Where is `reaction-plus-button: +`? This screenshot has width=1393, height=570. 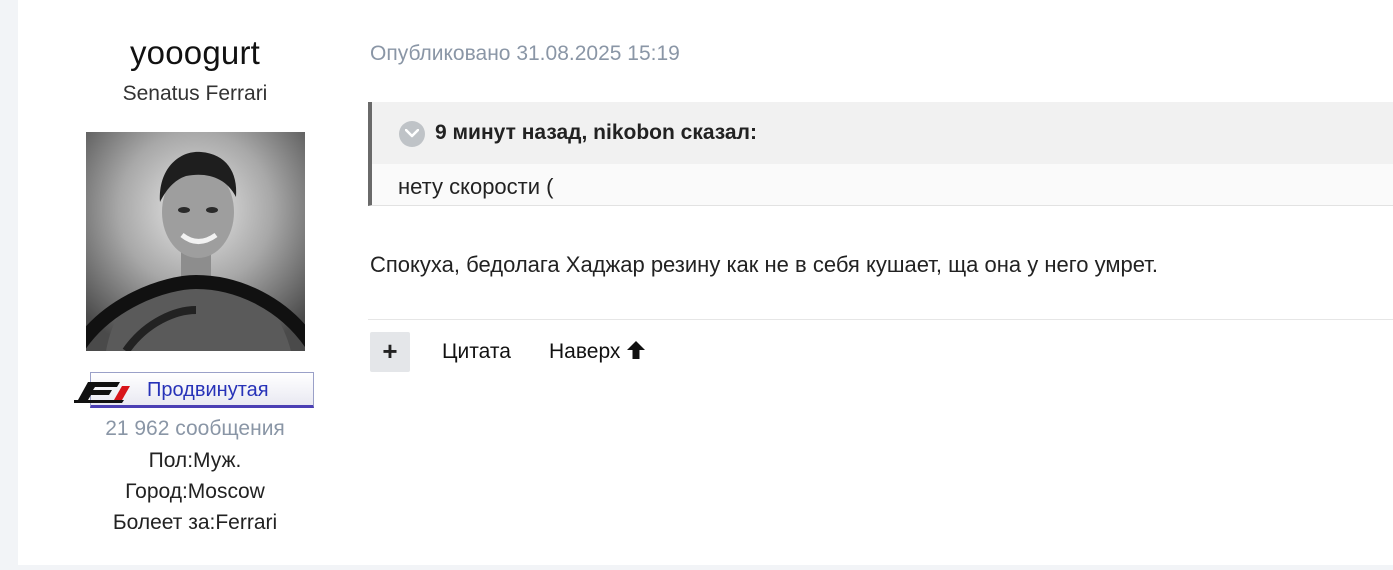 reaction-plus-button: + is located at coordinates (390, 352).